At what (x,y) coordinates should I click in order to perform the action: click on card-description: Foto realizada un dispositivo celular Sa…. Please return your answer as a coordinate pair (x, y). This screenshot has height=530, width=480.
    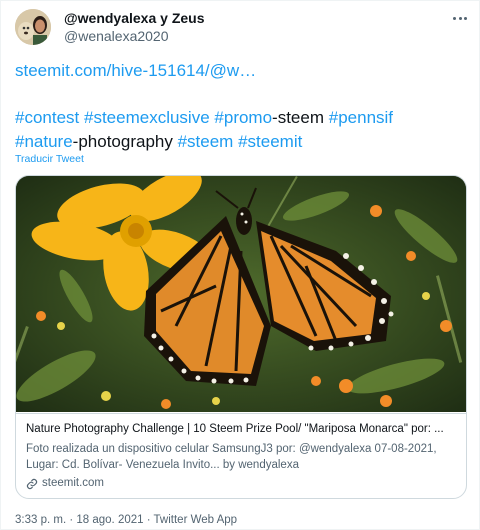
    Looking at the image, I should click on (231, 457).